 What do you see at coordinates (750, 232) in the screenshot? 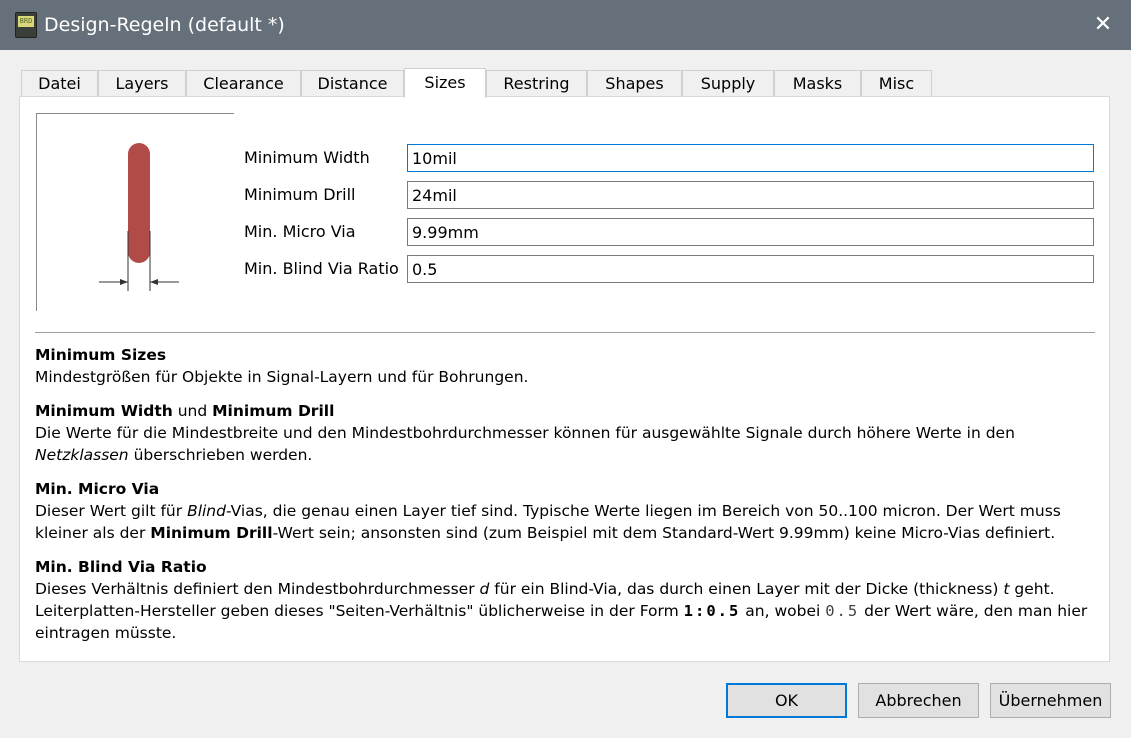
I see `min-micro-via-input` at bounding box center [750, 232].